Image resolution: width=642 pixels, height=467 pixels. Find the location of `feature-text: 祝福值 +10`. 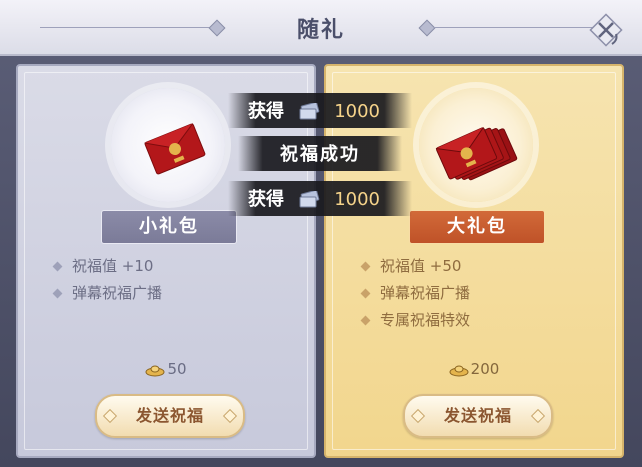

feature-text: 祝福值 +10 is located at coordinates (113, 266).